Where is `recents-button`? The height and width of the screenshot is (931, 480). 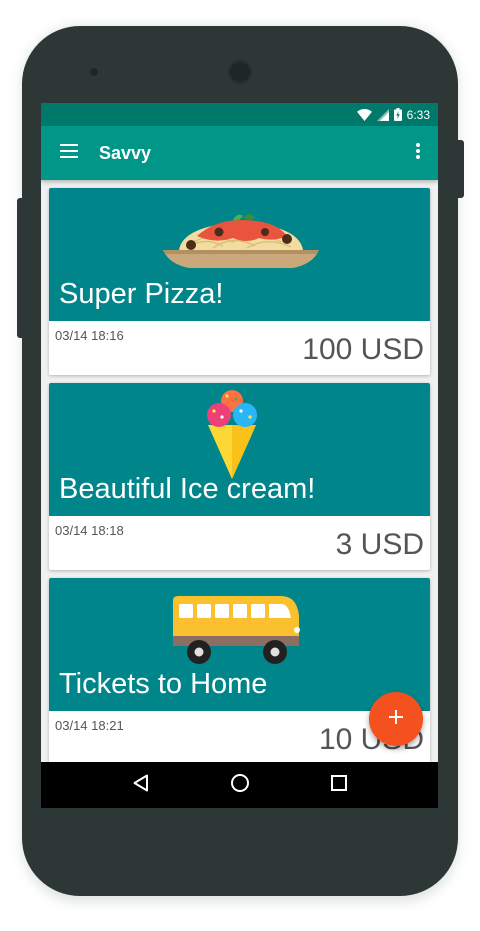
recents-button is located at coordinates (339, 785).